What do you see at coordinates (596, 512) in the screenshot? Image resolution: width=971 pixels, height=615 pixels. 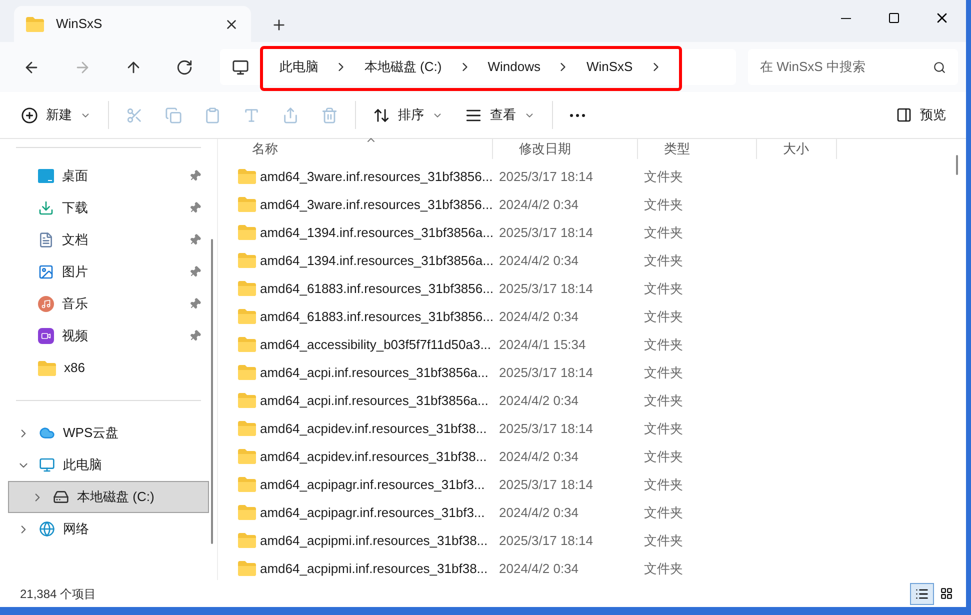 I see `file-row: amd64_acpipagr.inf.resources_31bf3... 2024/4/2 0:34 文件夹` at bounding box center [596, 512].